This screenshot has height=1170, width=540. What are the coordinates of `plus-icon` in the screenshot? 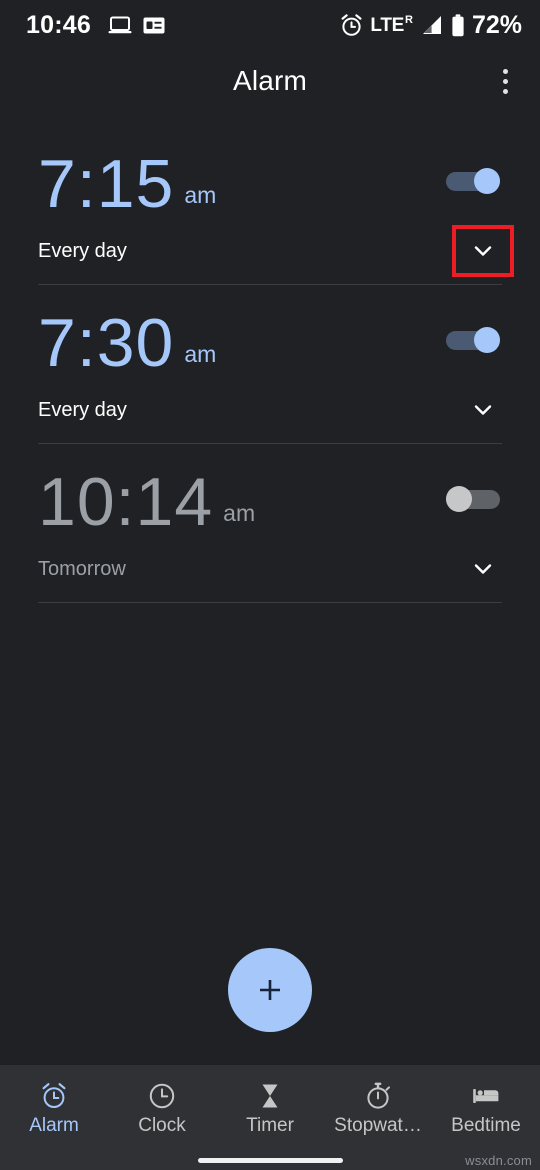 It's located at (270, 990).